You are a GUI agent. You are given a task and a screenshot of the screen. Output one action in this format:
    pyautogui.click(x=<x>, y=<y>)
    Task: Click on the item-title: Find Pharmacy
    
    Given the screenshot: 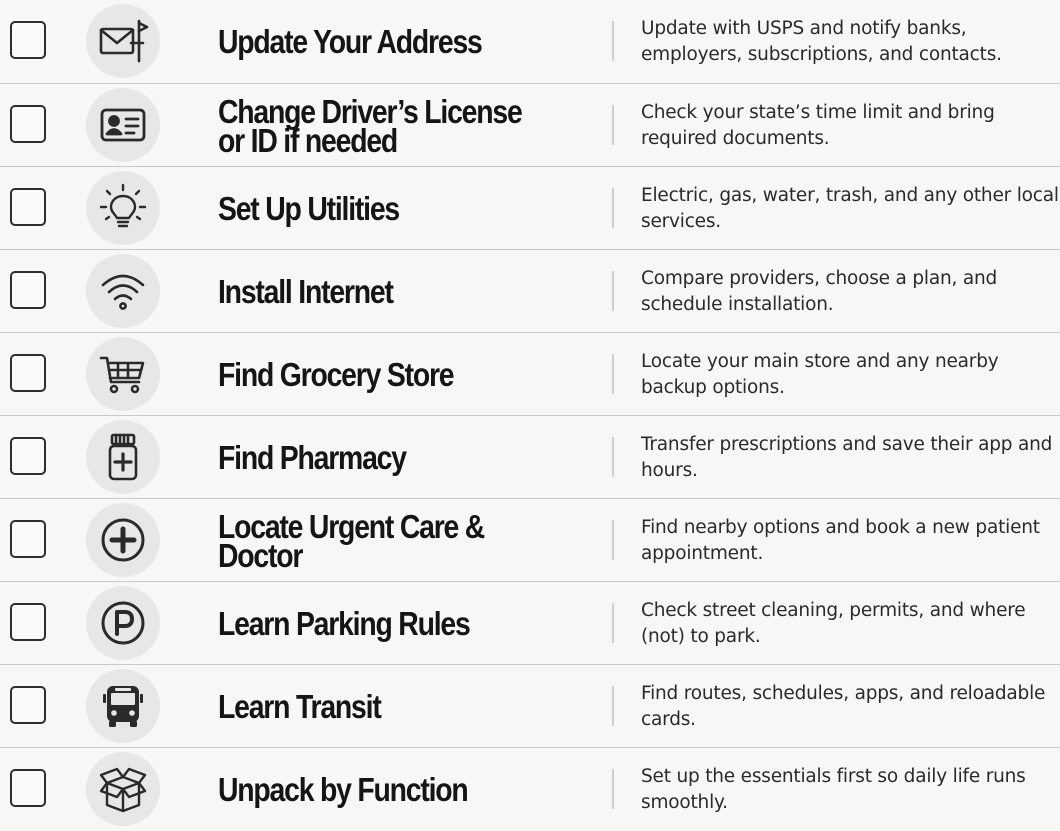 What is the action you would take?
    pyautogui.click(x=312, y=457)
    